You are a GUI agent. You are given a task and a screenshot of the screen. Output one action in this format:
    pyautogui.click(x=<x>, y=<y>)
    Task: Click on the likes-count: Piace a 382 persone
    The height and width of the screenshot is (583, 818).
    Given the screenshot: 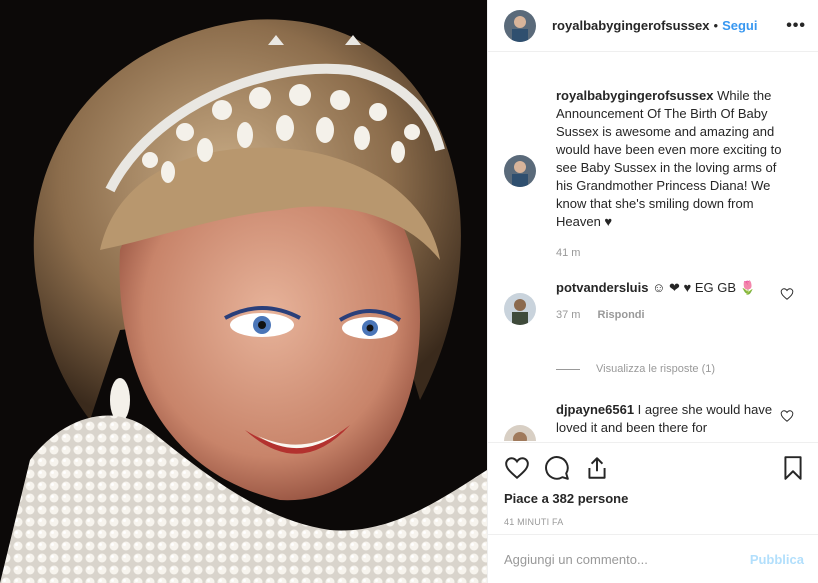 What is the action you would take?
    pyautogui.click(x=566, y=498)
    